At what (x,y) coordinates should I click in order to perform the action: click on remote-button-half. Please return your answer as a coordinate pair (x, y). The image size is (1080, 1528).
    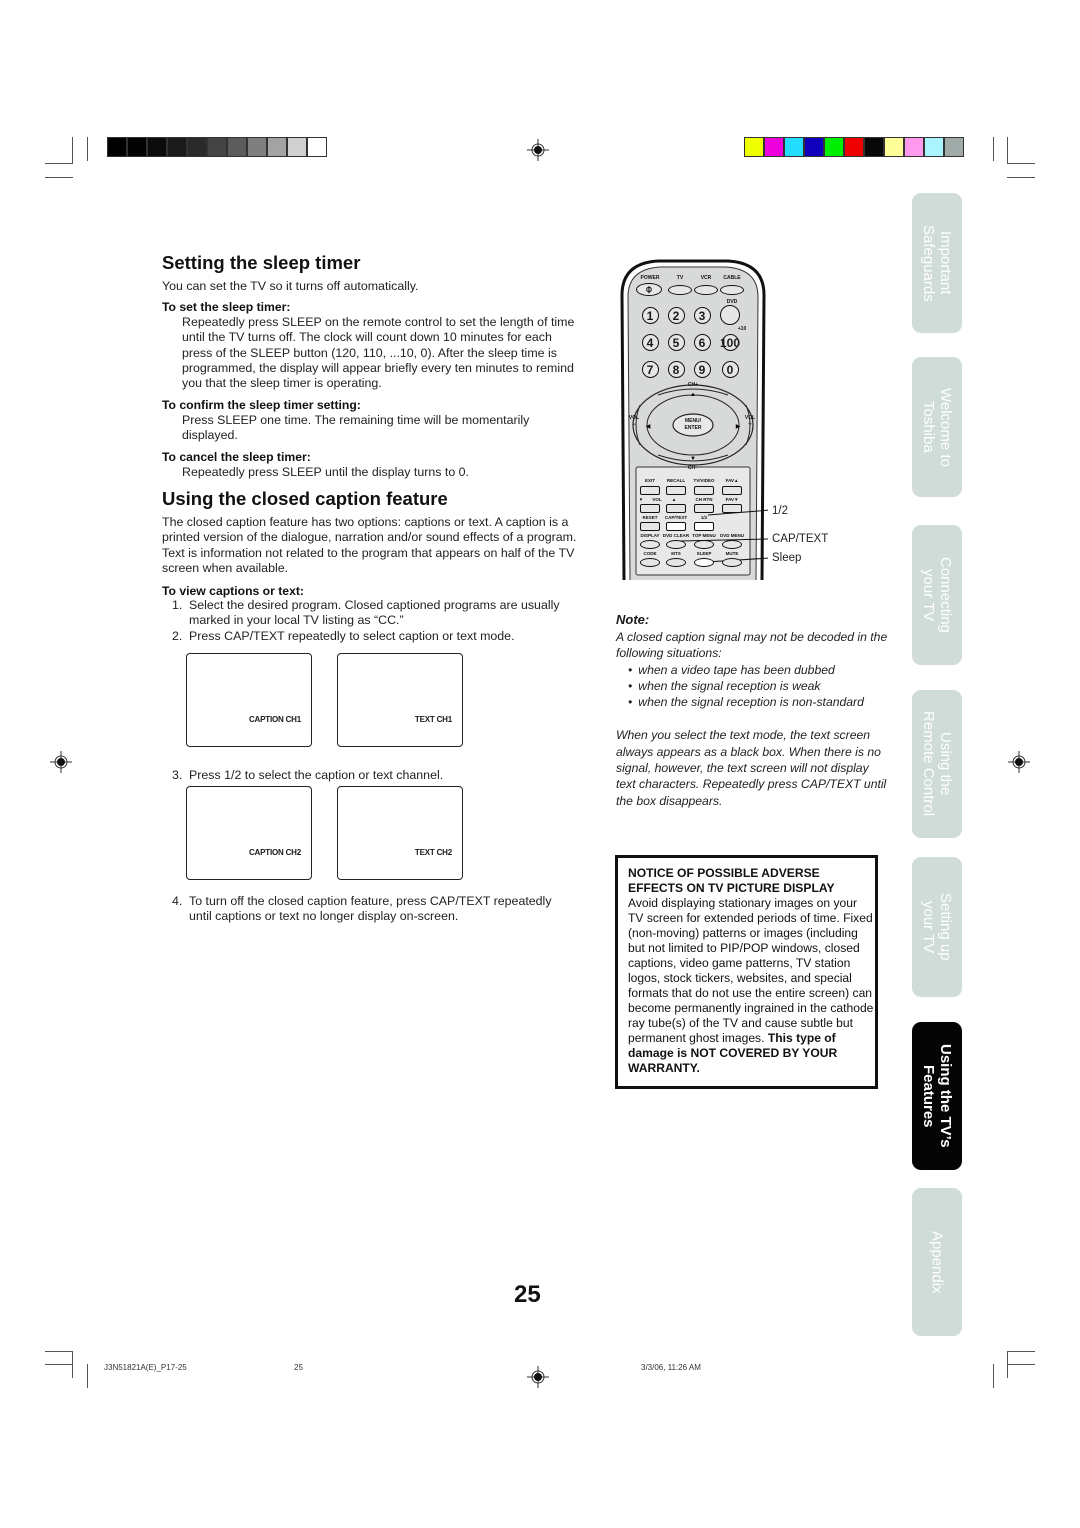
    Looking at the image, I should click on (704, 526).